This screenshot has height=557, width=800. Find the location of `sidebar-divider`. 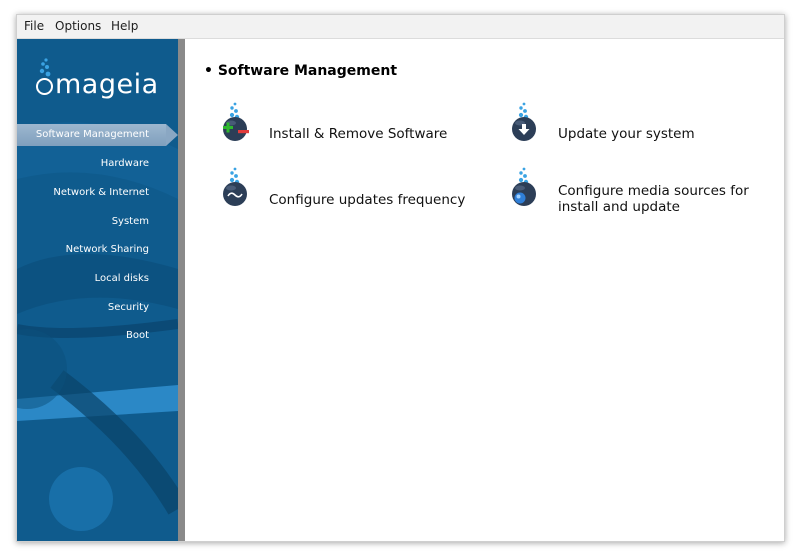

sidebar-divider is located at coordinates (181, 290).